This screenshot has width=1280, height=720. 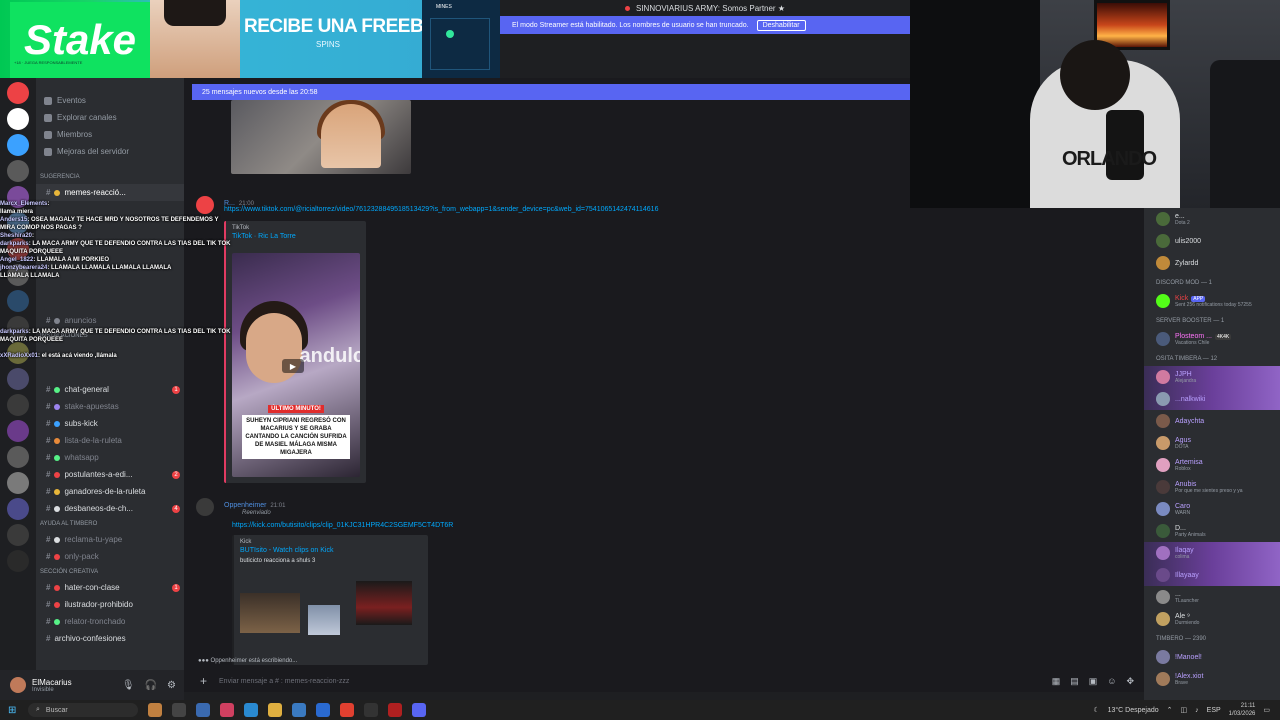 I want to click on channel-hater-con-clase: # hater-con-clase 1, so click(x=110, y=587).